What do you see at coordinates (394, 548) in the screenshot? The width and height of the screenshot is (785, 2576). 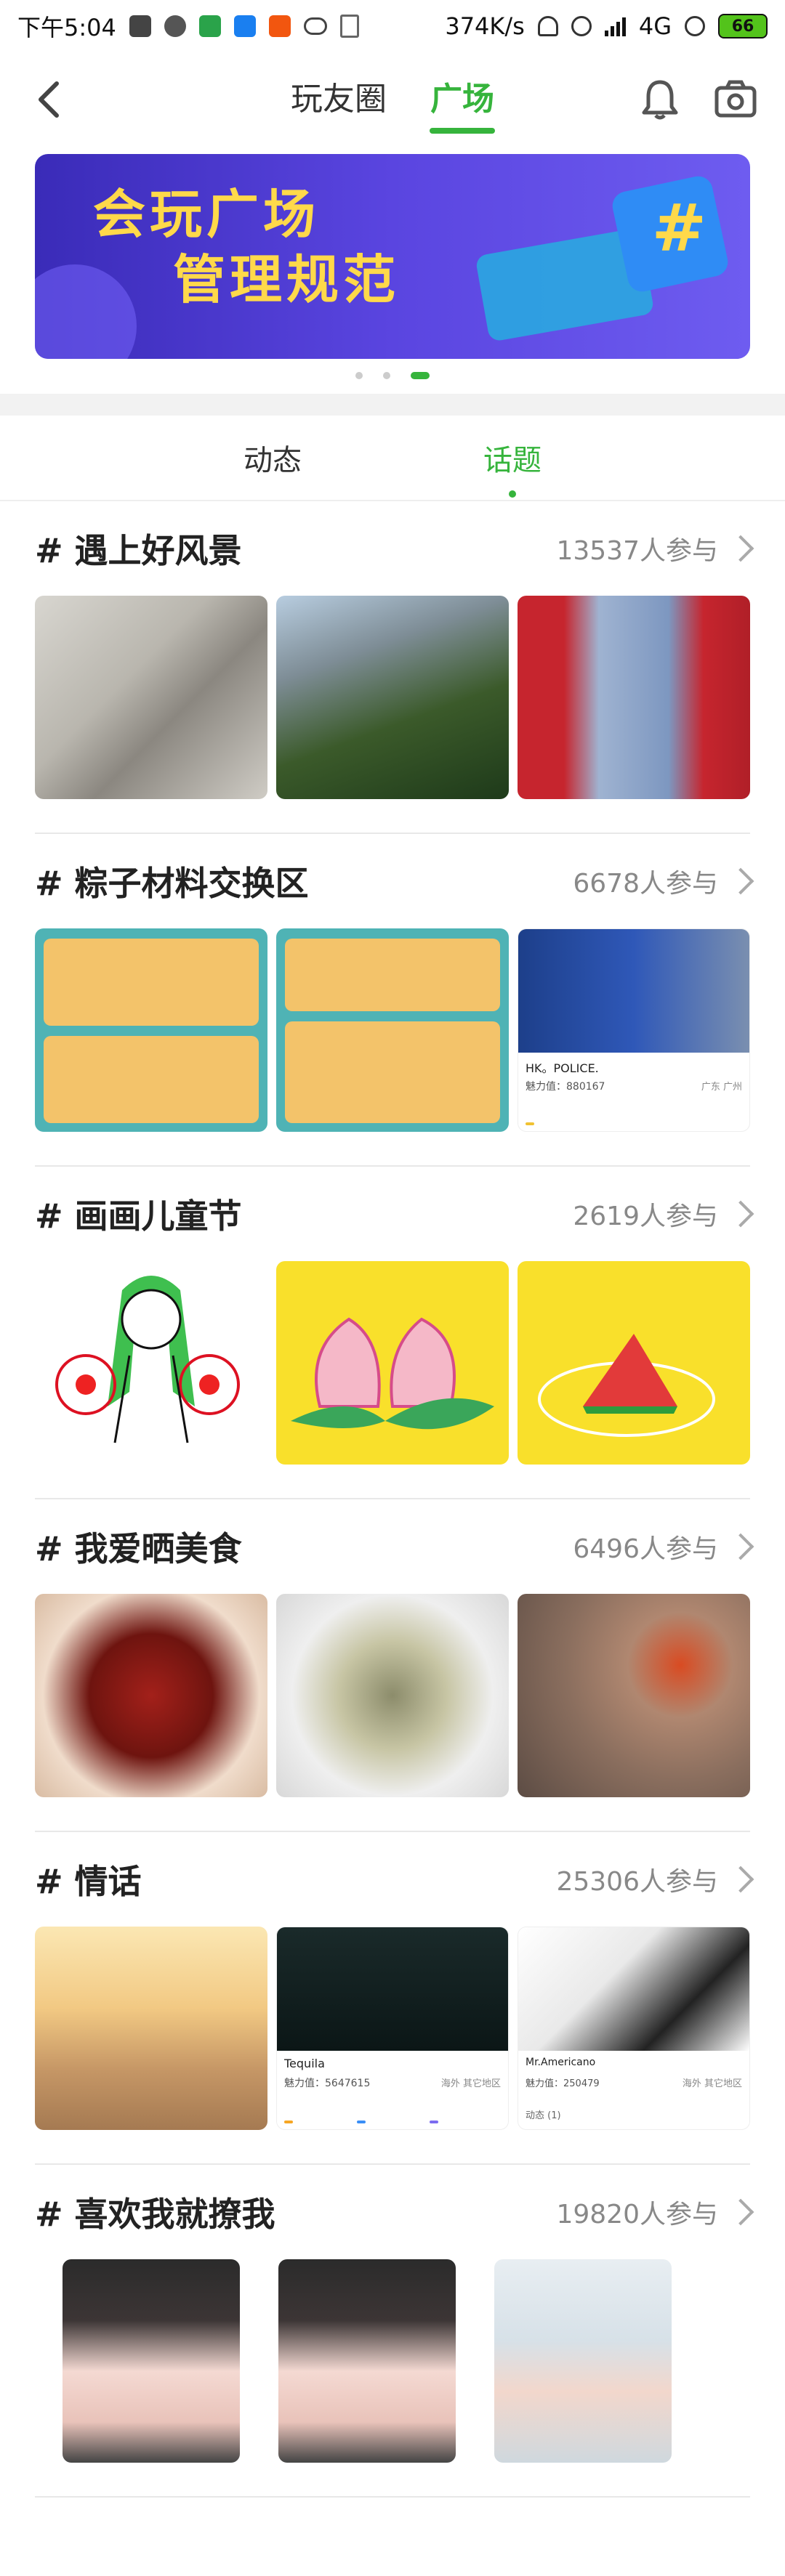 I see `topic-header: # 遇上好风景 13537人参与` at bounding box center [394, 548].